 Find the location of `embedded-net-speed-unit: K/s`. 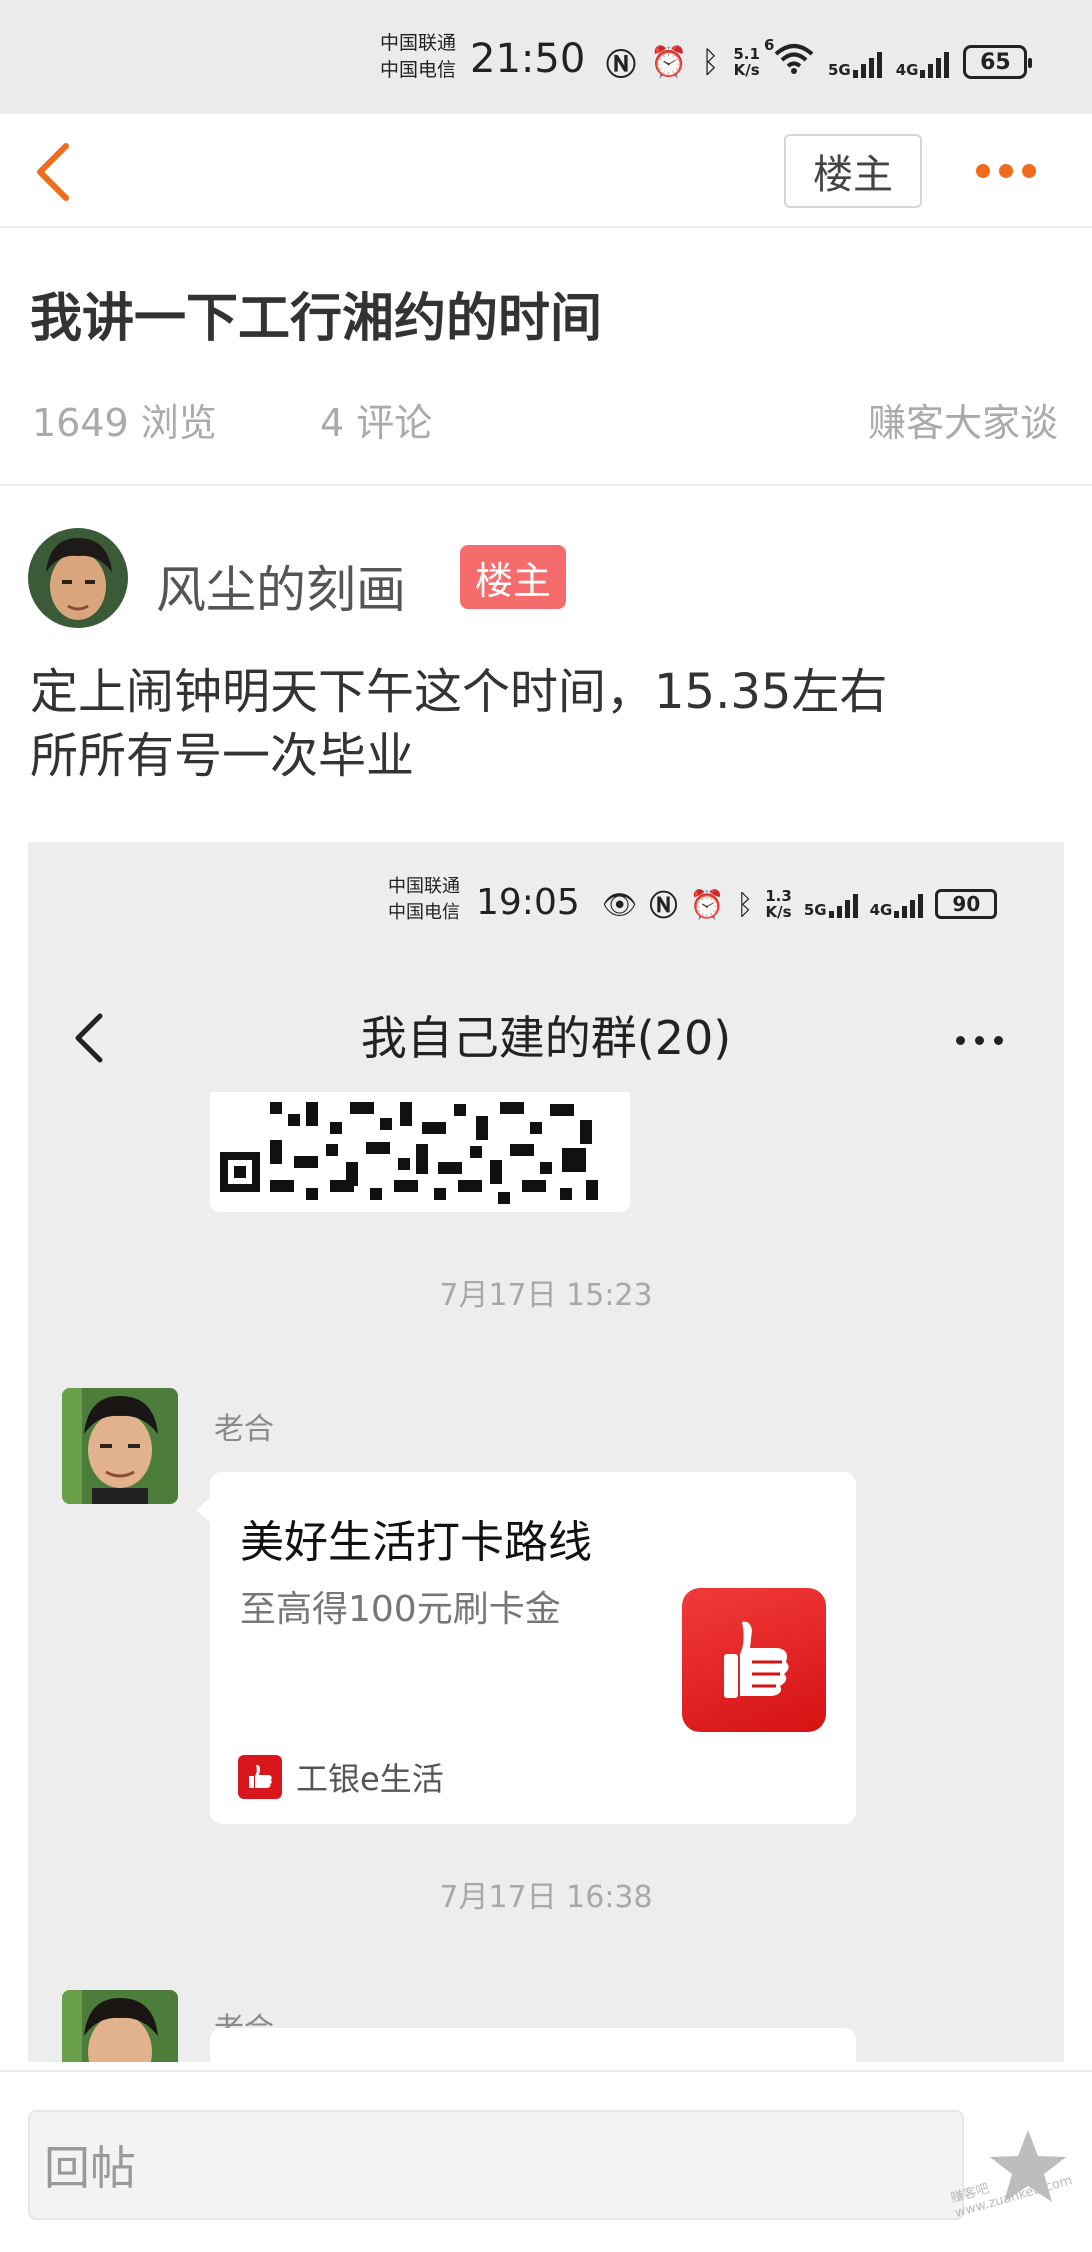

embedded-net-speed-unit: K/s is located at coordinates (778, 912).